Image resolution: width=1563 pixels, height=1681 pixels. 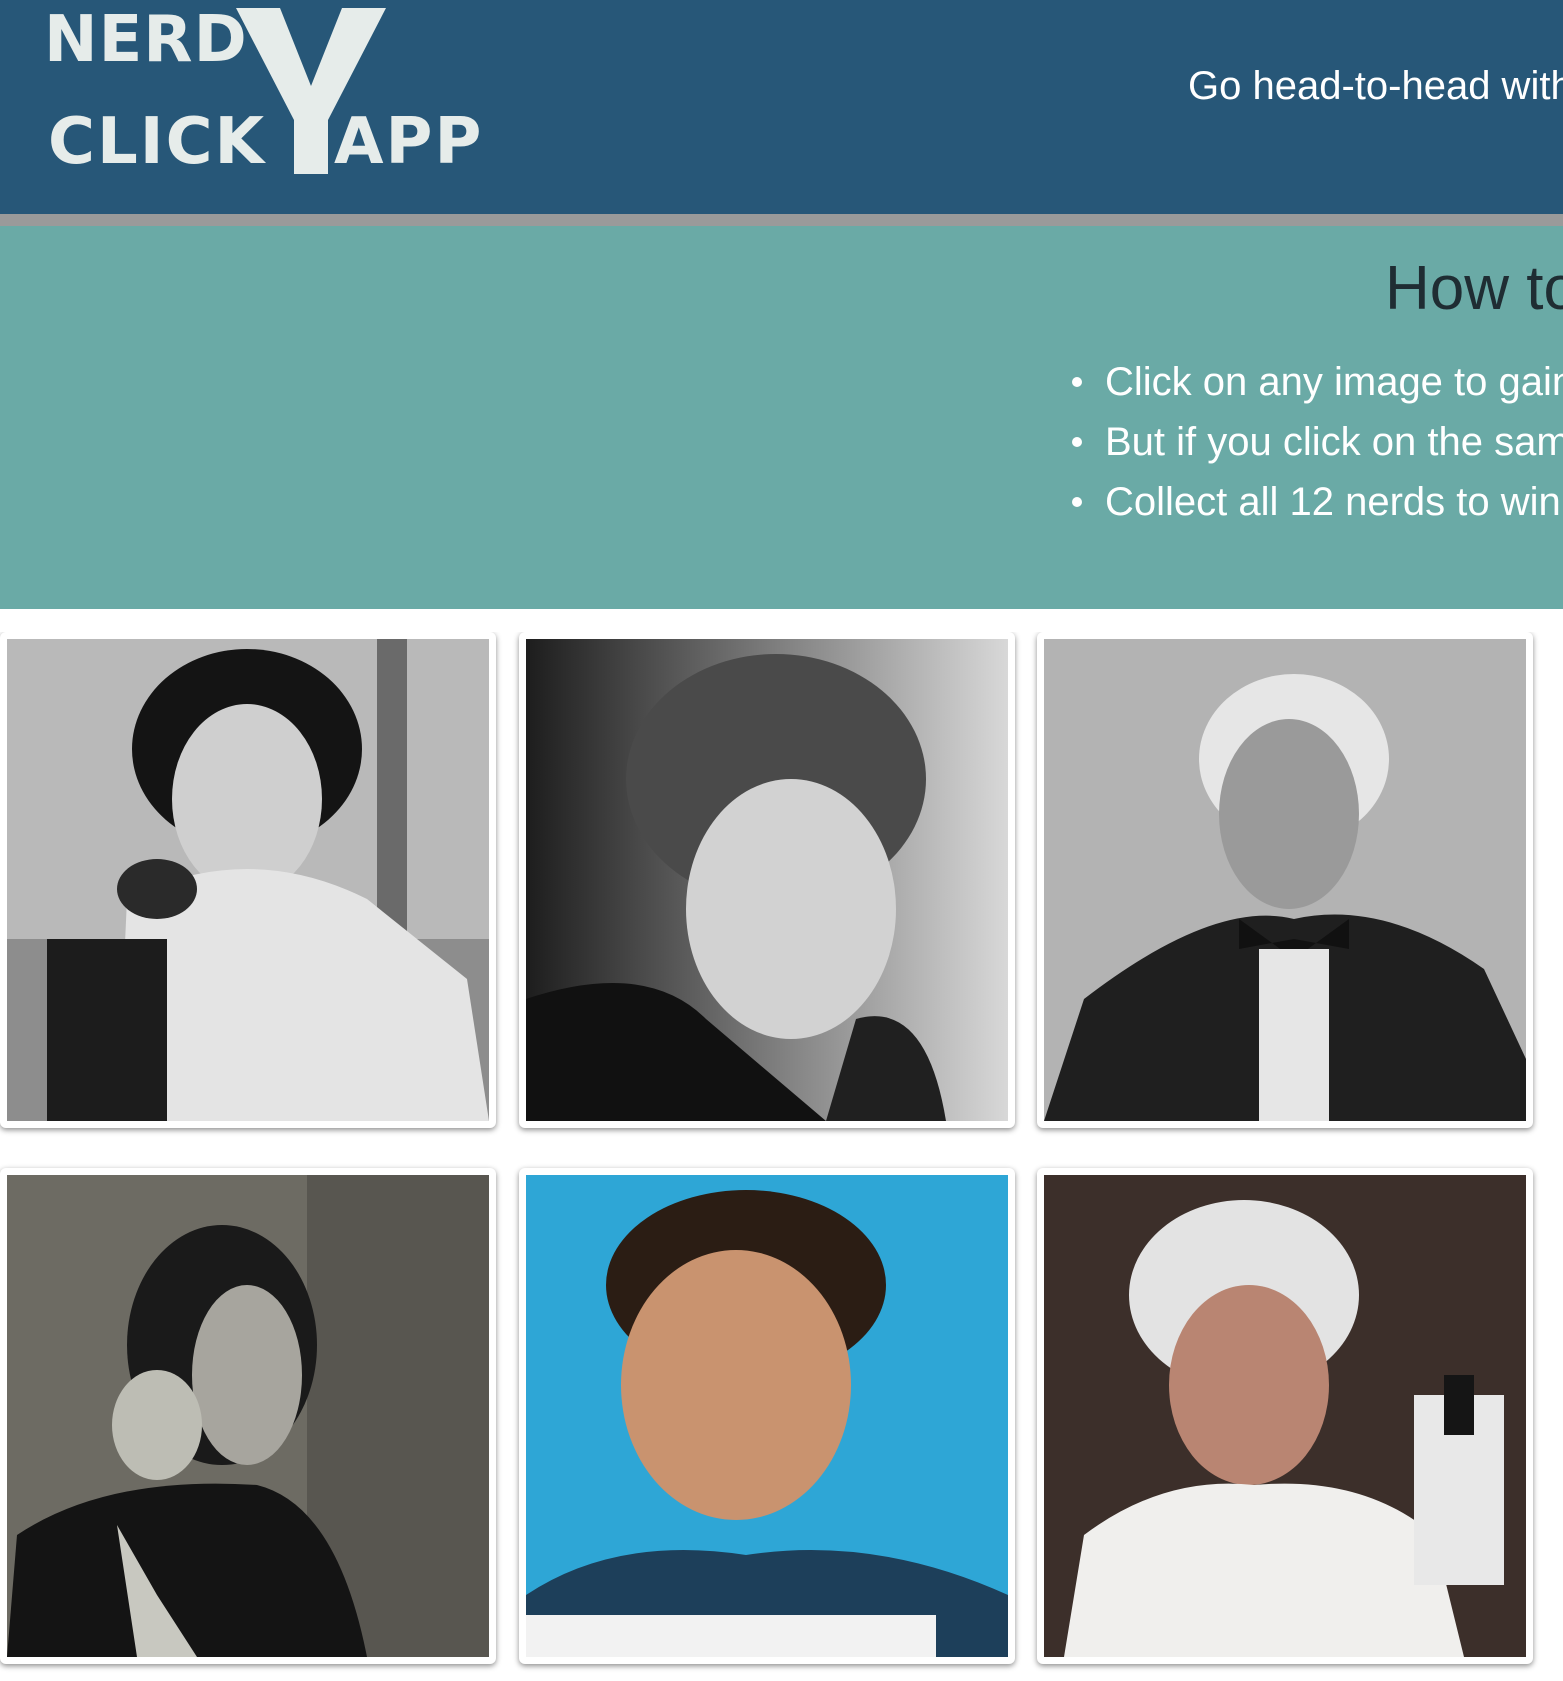 I want to click on instruction-item: But if you click on the sam, so click(x=1311, y=442).